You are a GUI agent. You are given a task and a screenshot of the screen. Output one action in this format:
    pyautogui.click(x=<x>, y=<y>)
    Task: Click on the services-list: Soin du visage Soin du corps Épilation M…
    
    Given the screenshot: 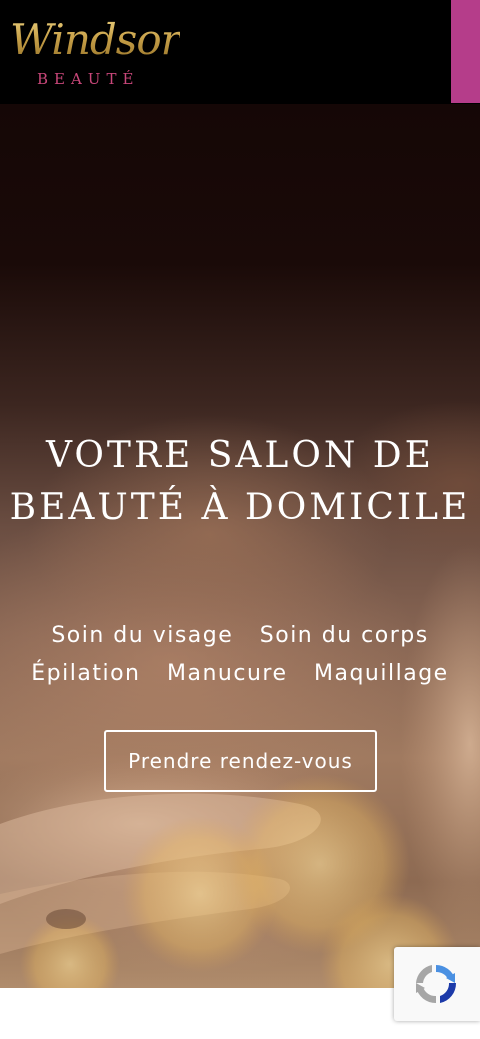 What is the action you would take?
    pyautogui.click(x=240, y=655)
    